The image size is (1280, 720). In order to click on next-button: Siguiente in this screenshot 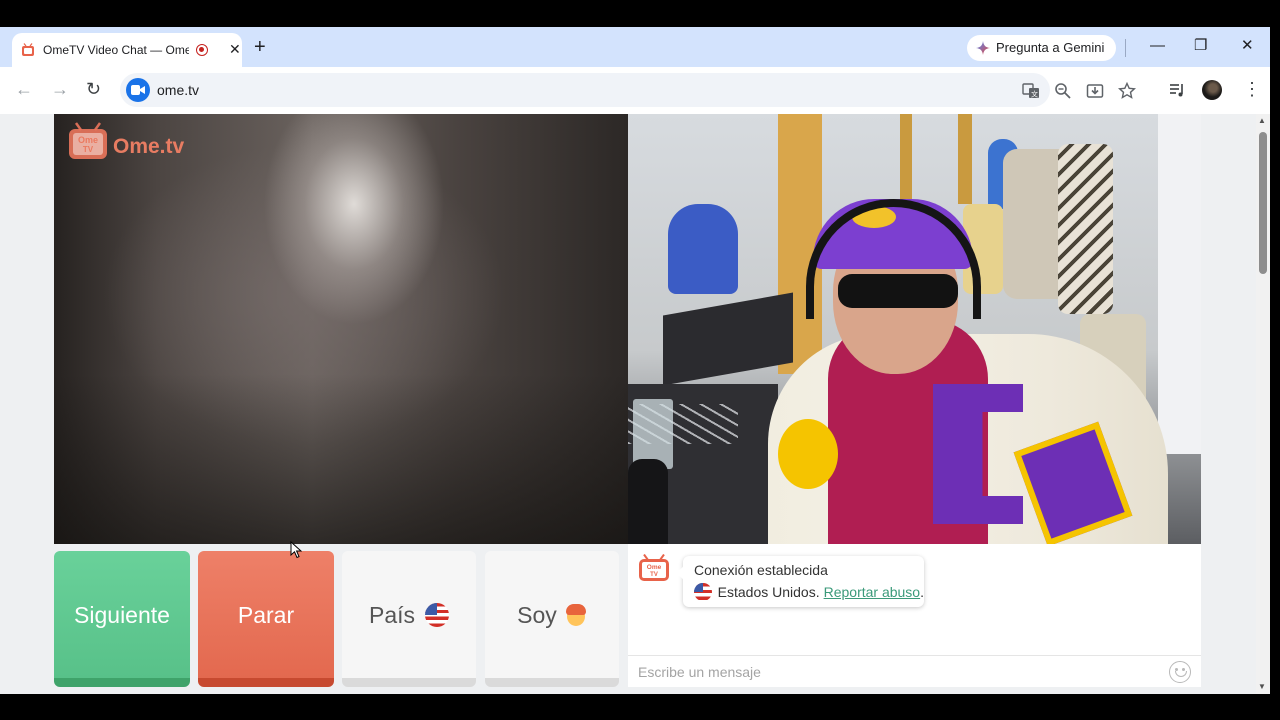, I will do `click(122, 619)`.